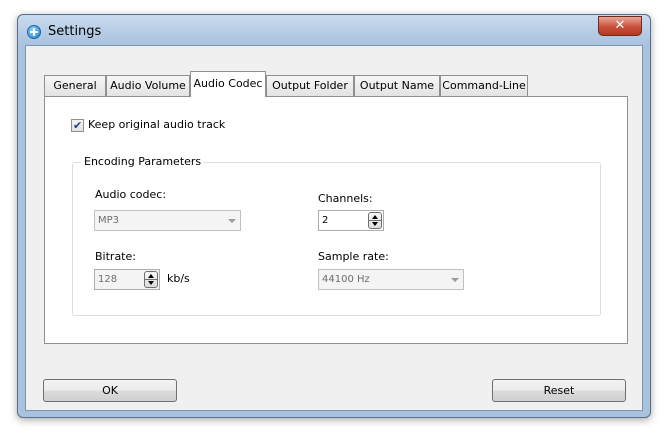 The image size is (672, 438). I want to click on bitrate-spin-icon, so click(151, 279).